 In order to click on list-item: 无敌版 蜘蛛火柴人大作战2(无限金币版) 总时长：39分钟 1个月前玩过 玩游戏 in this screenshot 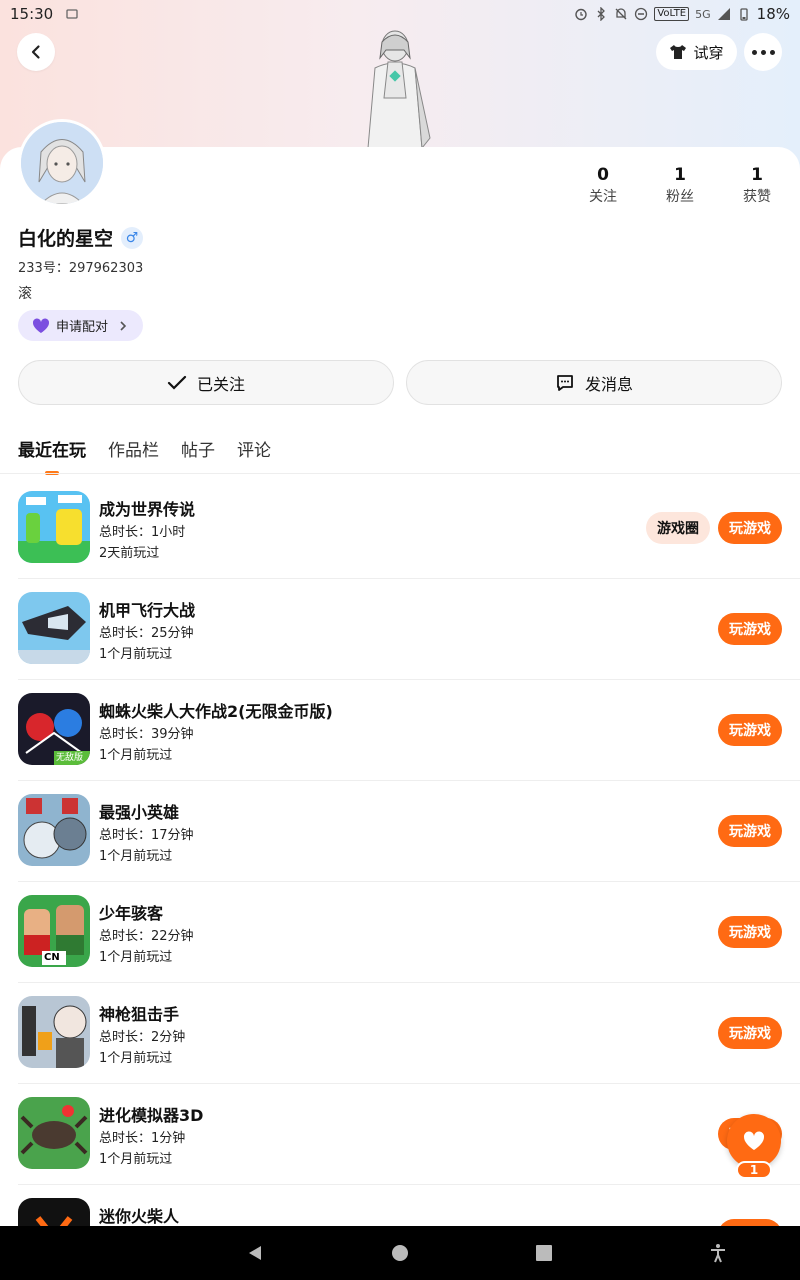, I will do `click(400, 730)`.